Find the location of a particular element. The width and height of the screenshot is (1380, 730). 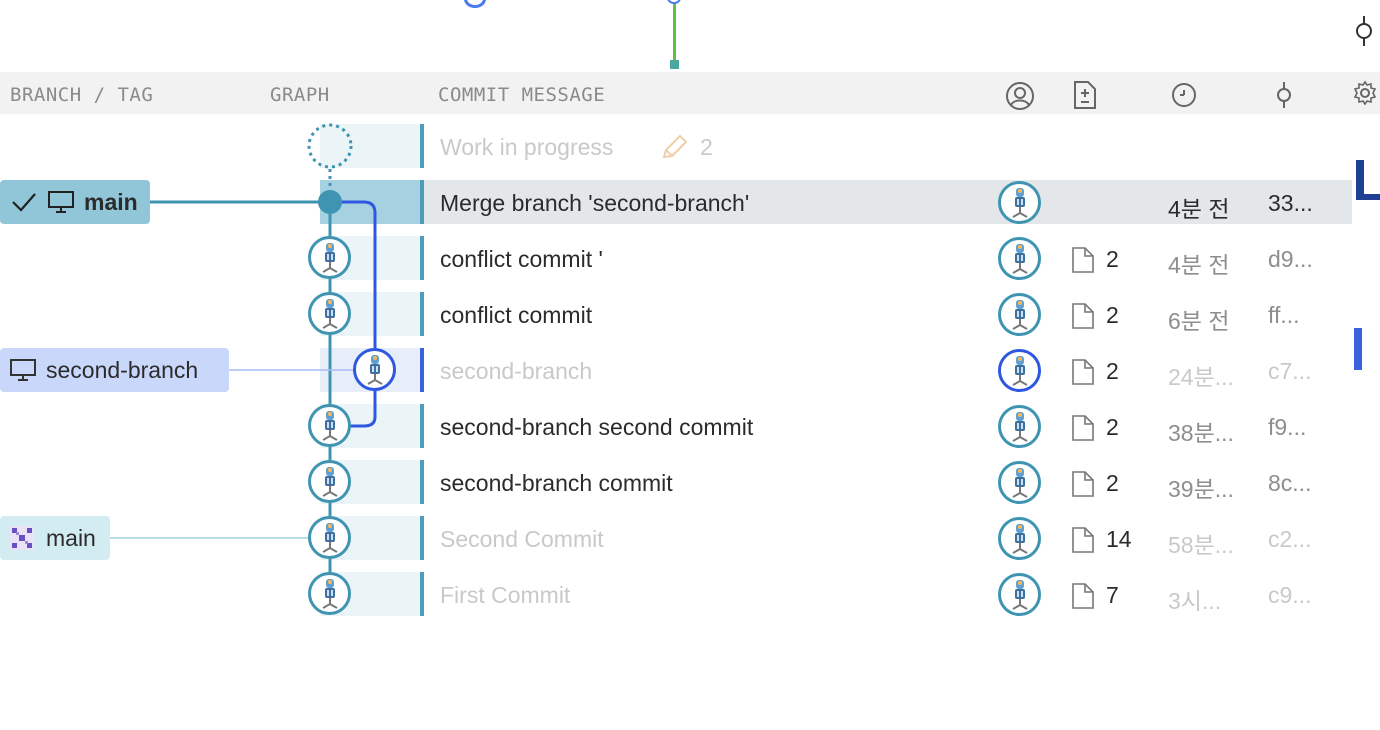

header-graph: GRAPH is located at coordinates (300, 95).